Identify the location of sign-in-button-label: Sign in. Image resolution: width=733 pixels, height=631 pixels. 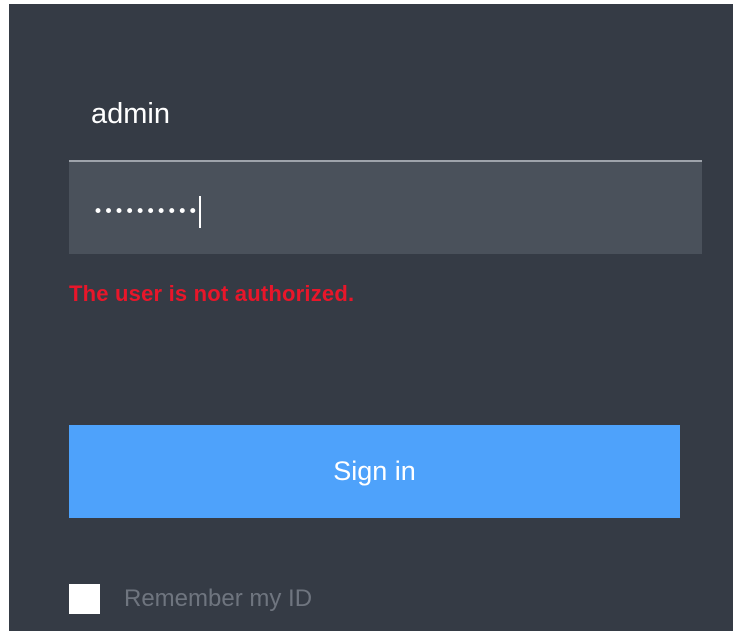
(374, 471).